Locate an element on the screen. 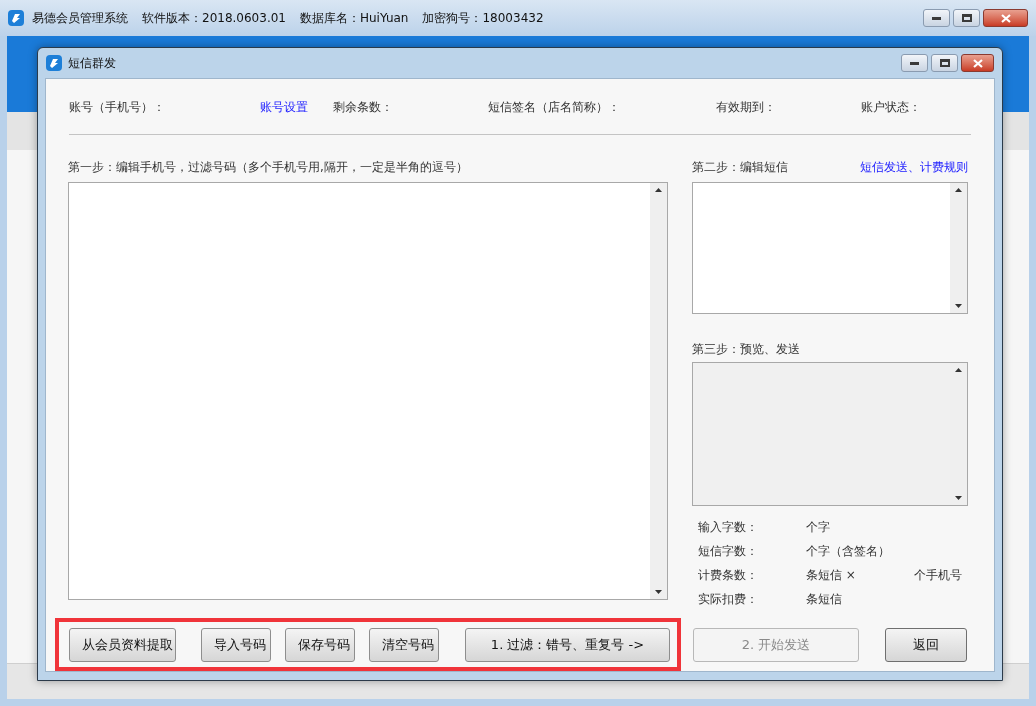  message-field is located at coordinates (830, 248).